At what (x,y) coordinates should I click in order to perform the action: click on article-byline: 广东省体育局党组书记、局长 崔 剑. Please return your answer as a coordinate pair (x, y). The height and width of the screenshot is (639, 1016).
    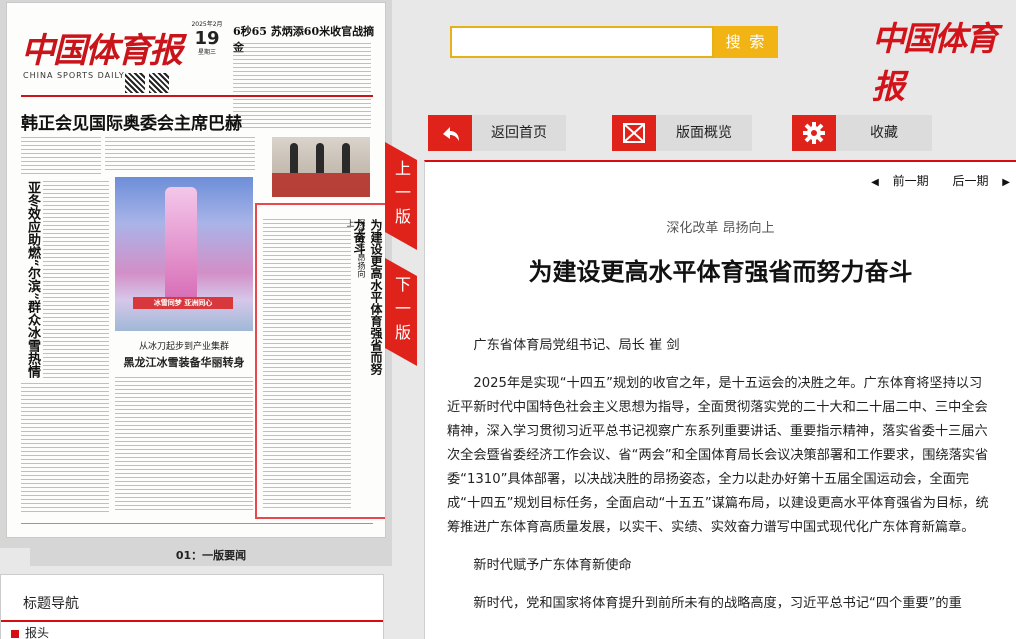
    Looking at the image, I should click on (576, 345).